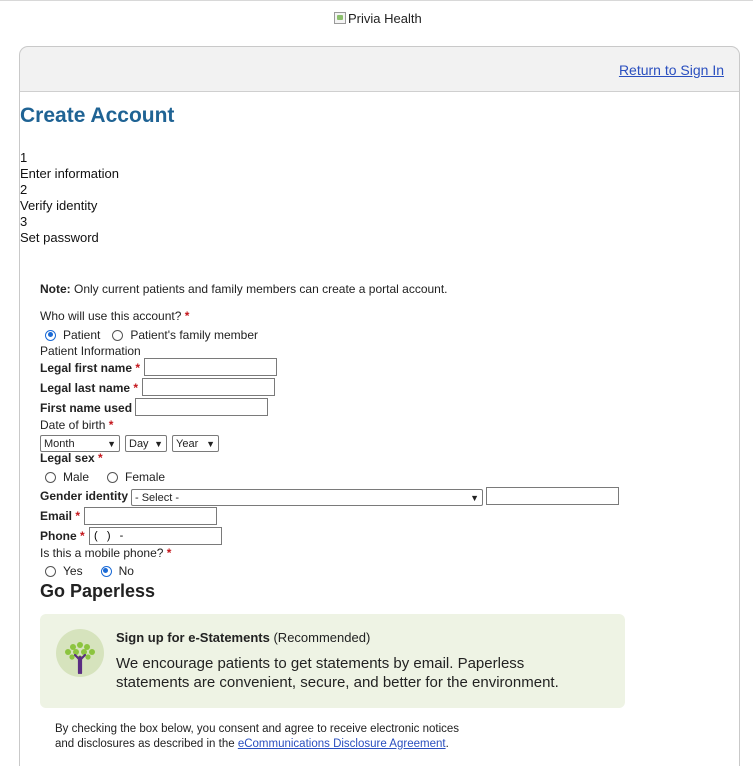 The image size is (753, 766). I want to click on last-name-label: Legal last name *, so click(89, 388).